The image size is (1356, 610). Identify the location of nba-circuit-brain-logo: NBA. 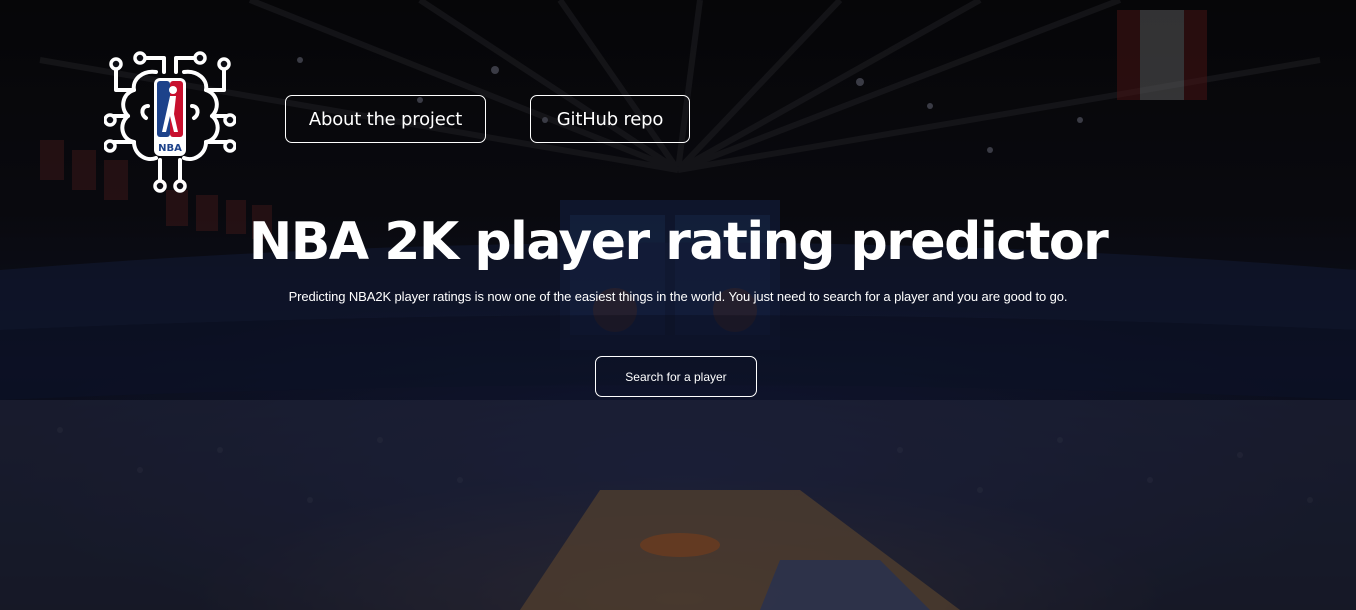
(170, 118).